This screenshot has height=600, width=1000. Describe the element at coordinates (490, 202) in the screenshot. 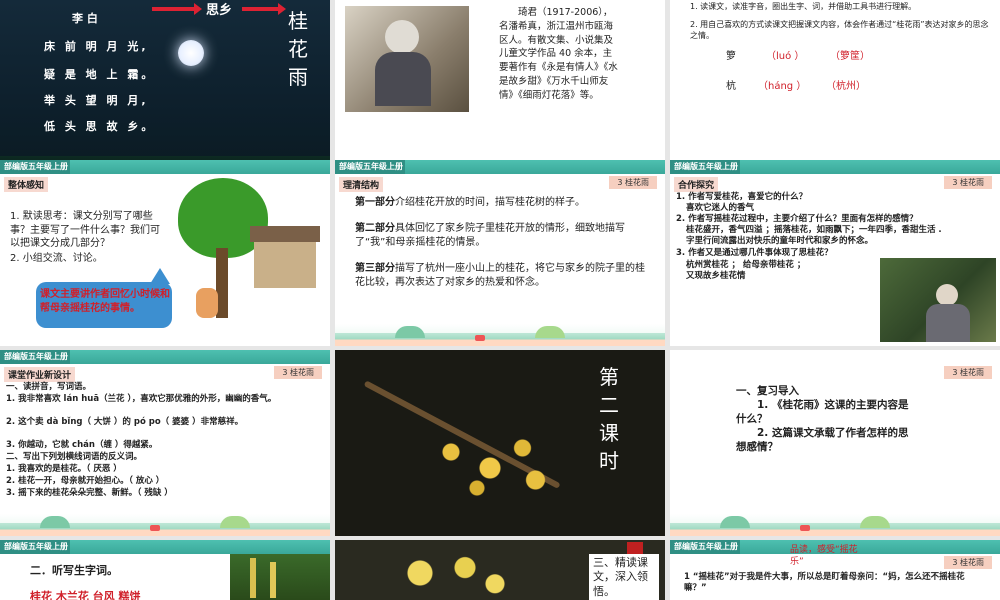

I see `part-1-body: 介绍桂花开放的时间，描写桂花树的样子。` at that location.